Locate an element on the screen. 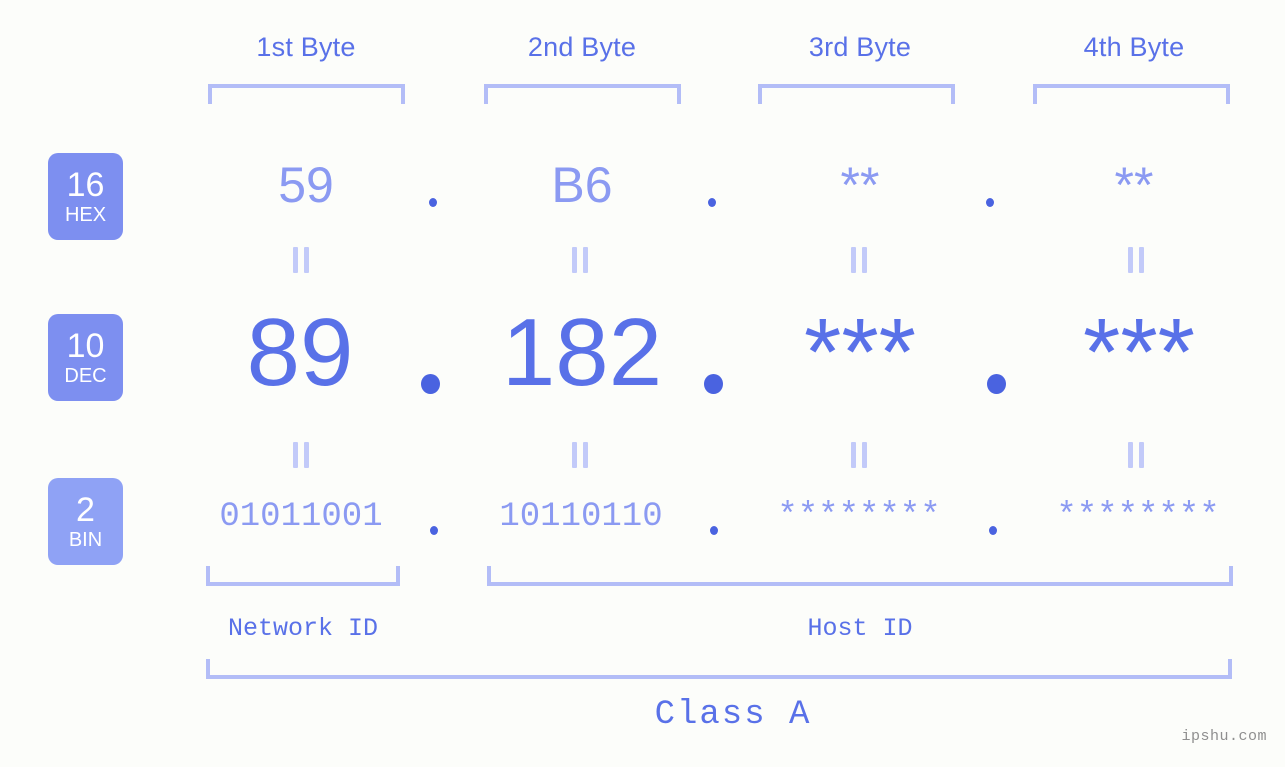 The image size is (1285, 767). dec-octet-3: *** is located at coordinates (860, 352).